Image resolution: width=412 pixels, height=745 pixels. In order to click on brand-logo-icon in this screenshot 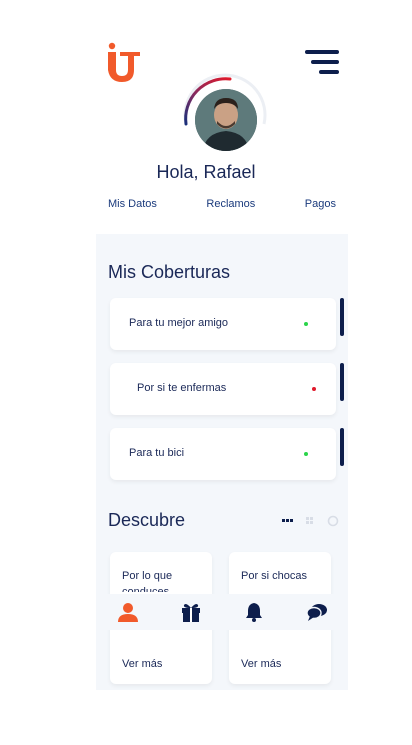, I will do `click(124, 63)`.